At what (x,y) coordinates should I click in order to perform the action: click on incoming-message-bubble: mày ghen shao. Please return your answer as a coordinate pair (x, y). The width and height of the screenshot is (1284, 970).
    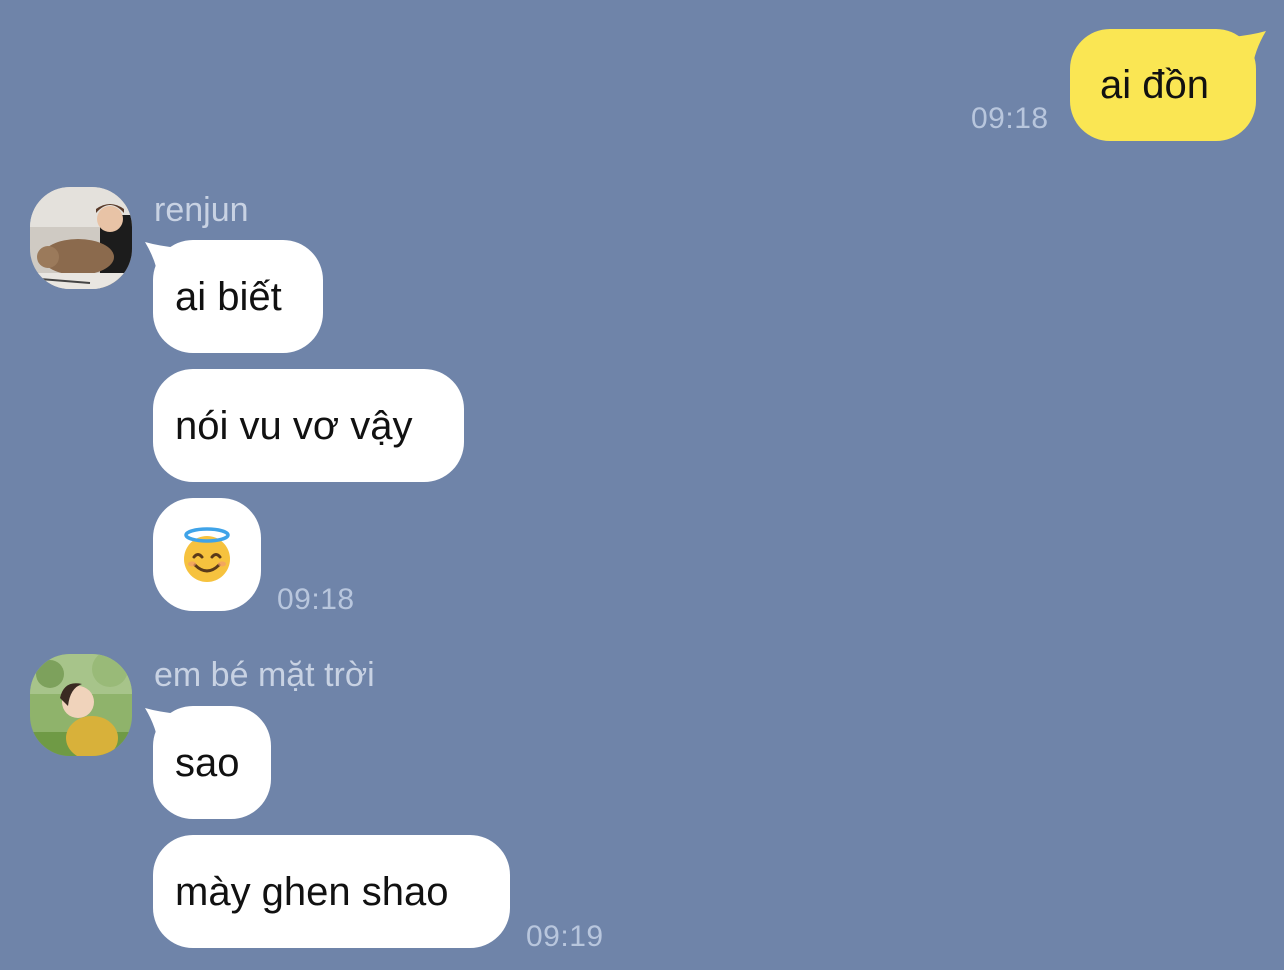
    Looking at the image, I should click on (331, 891).